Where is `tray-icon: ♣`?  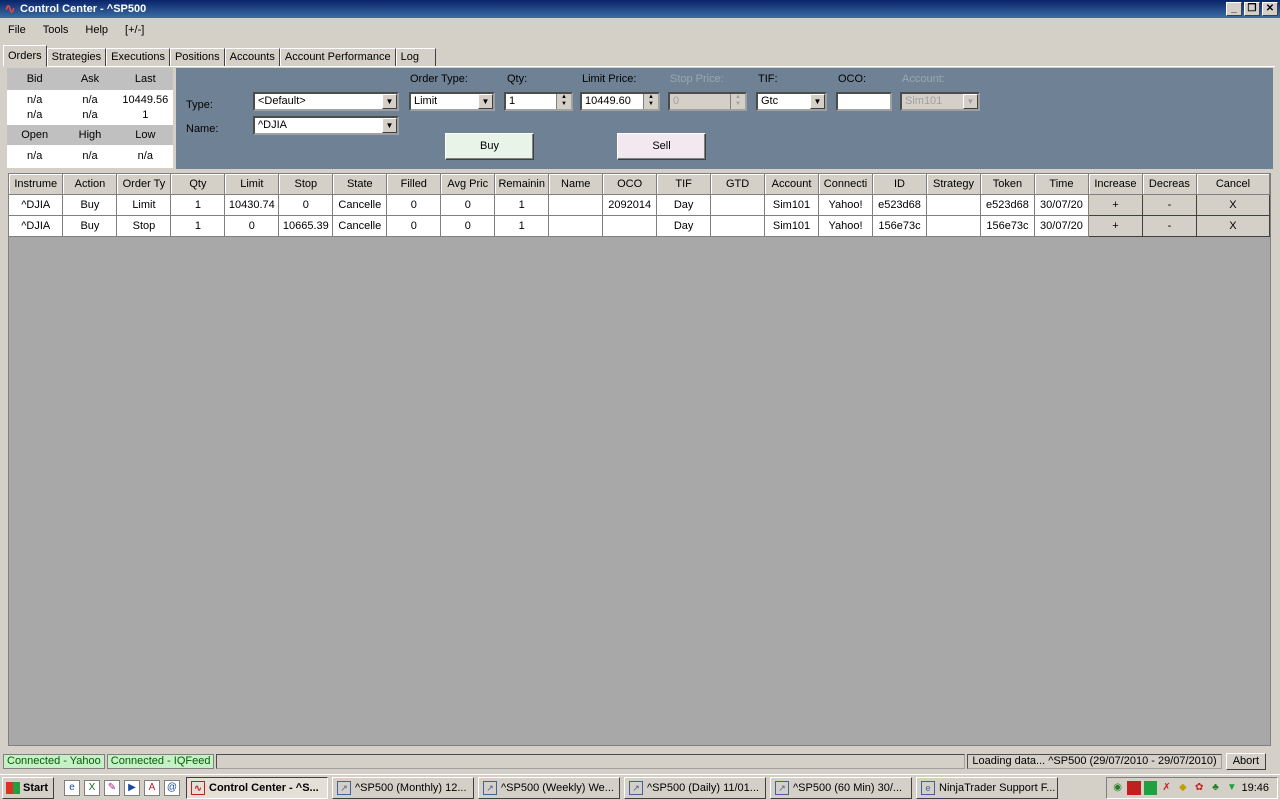 tray-icon: ♣ is located at coordinates (1215, 788).